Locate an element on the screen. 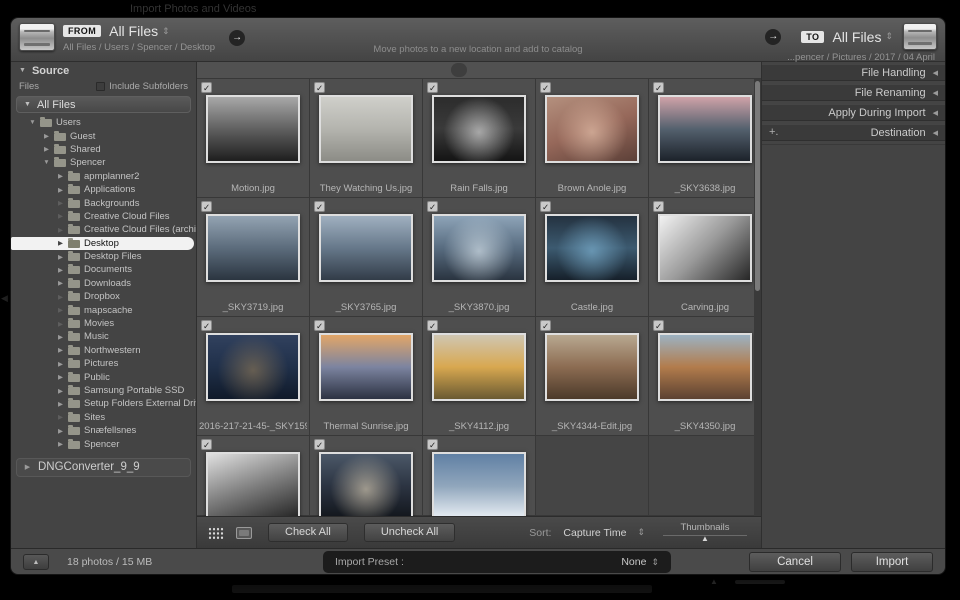 The image size is (960, 600). photo-cell: ✓ Carving.jpg is located at coordinates (705, 257).